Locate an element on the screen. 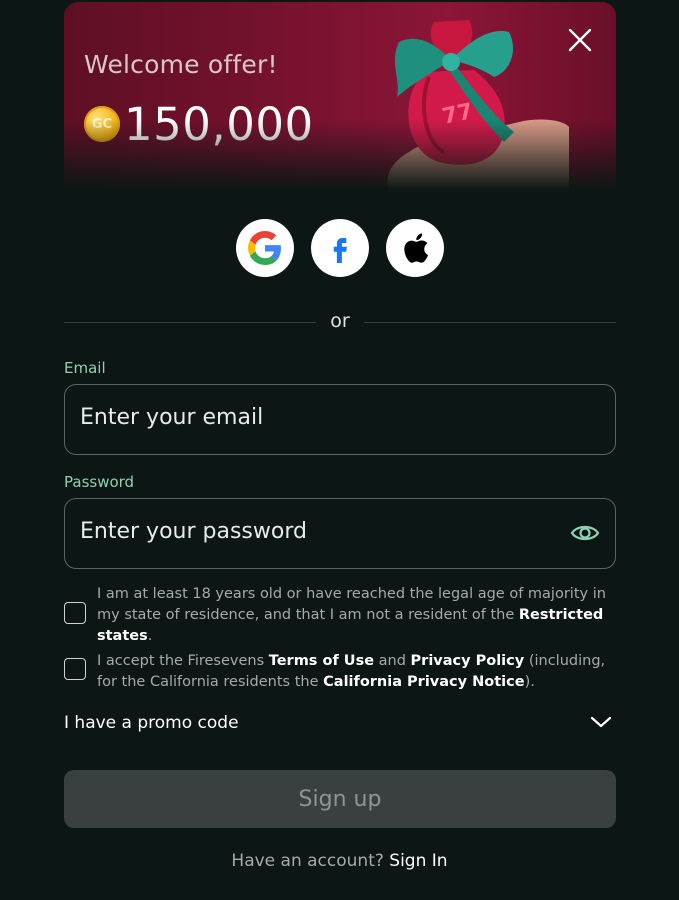  apple-login-button is located at coordinates (415, 248).